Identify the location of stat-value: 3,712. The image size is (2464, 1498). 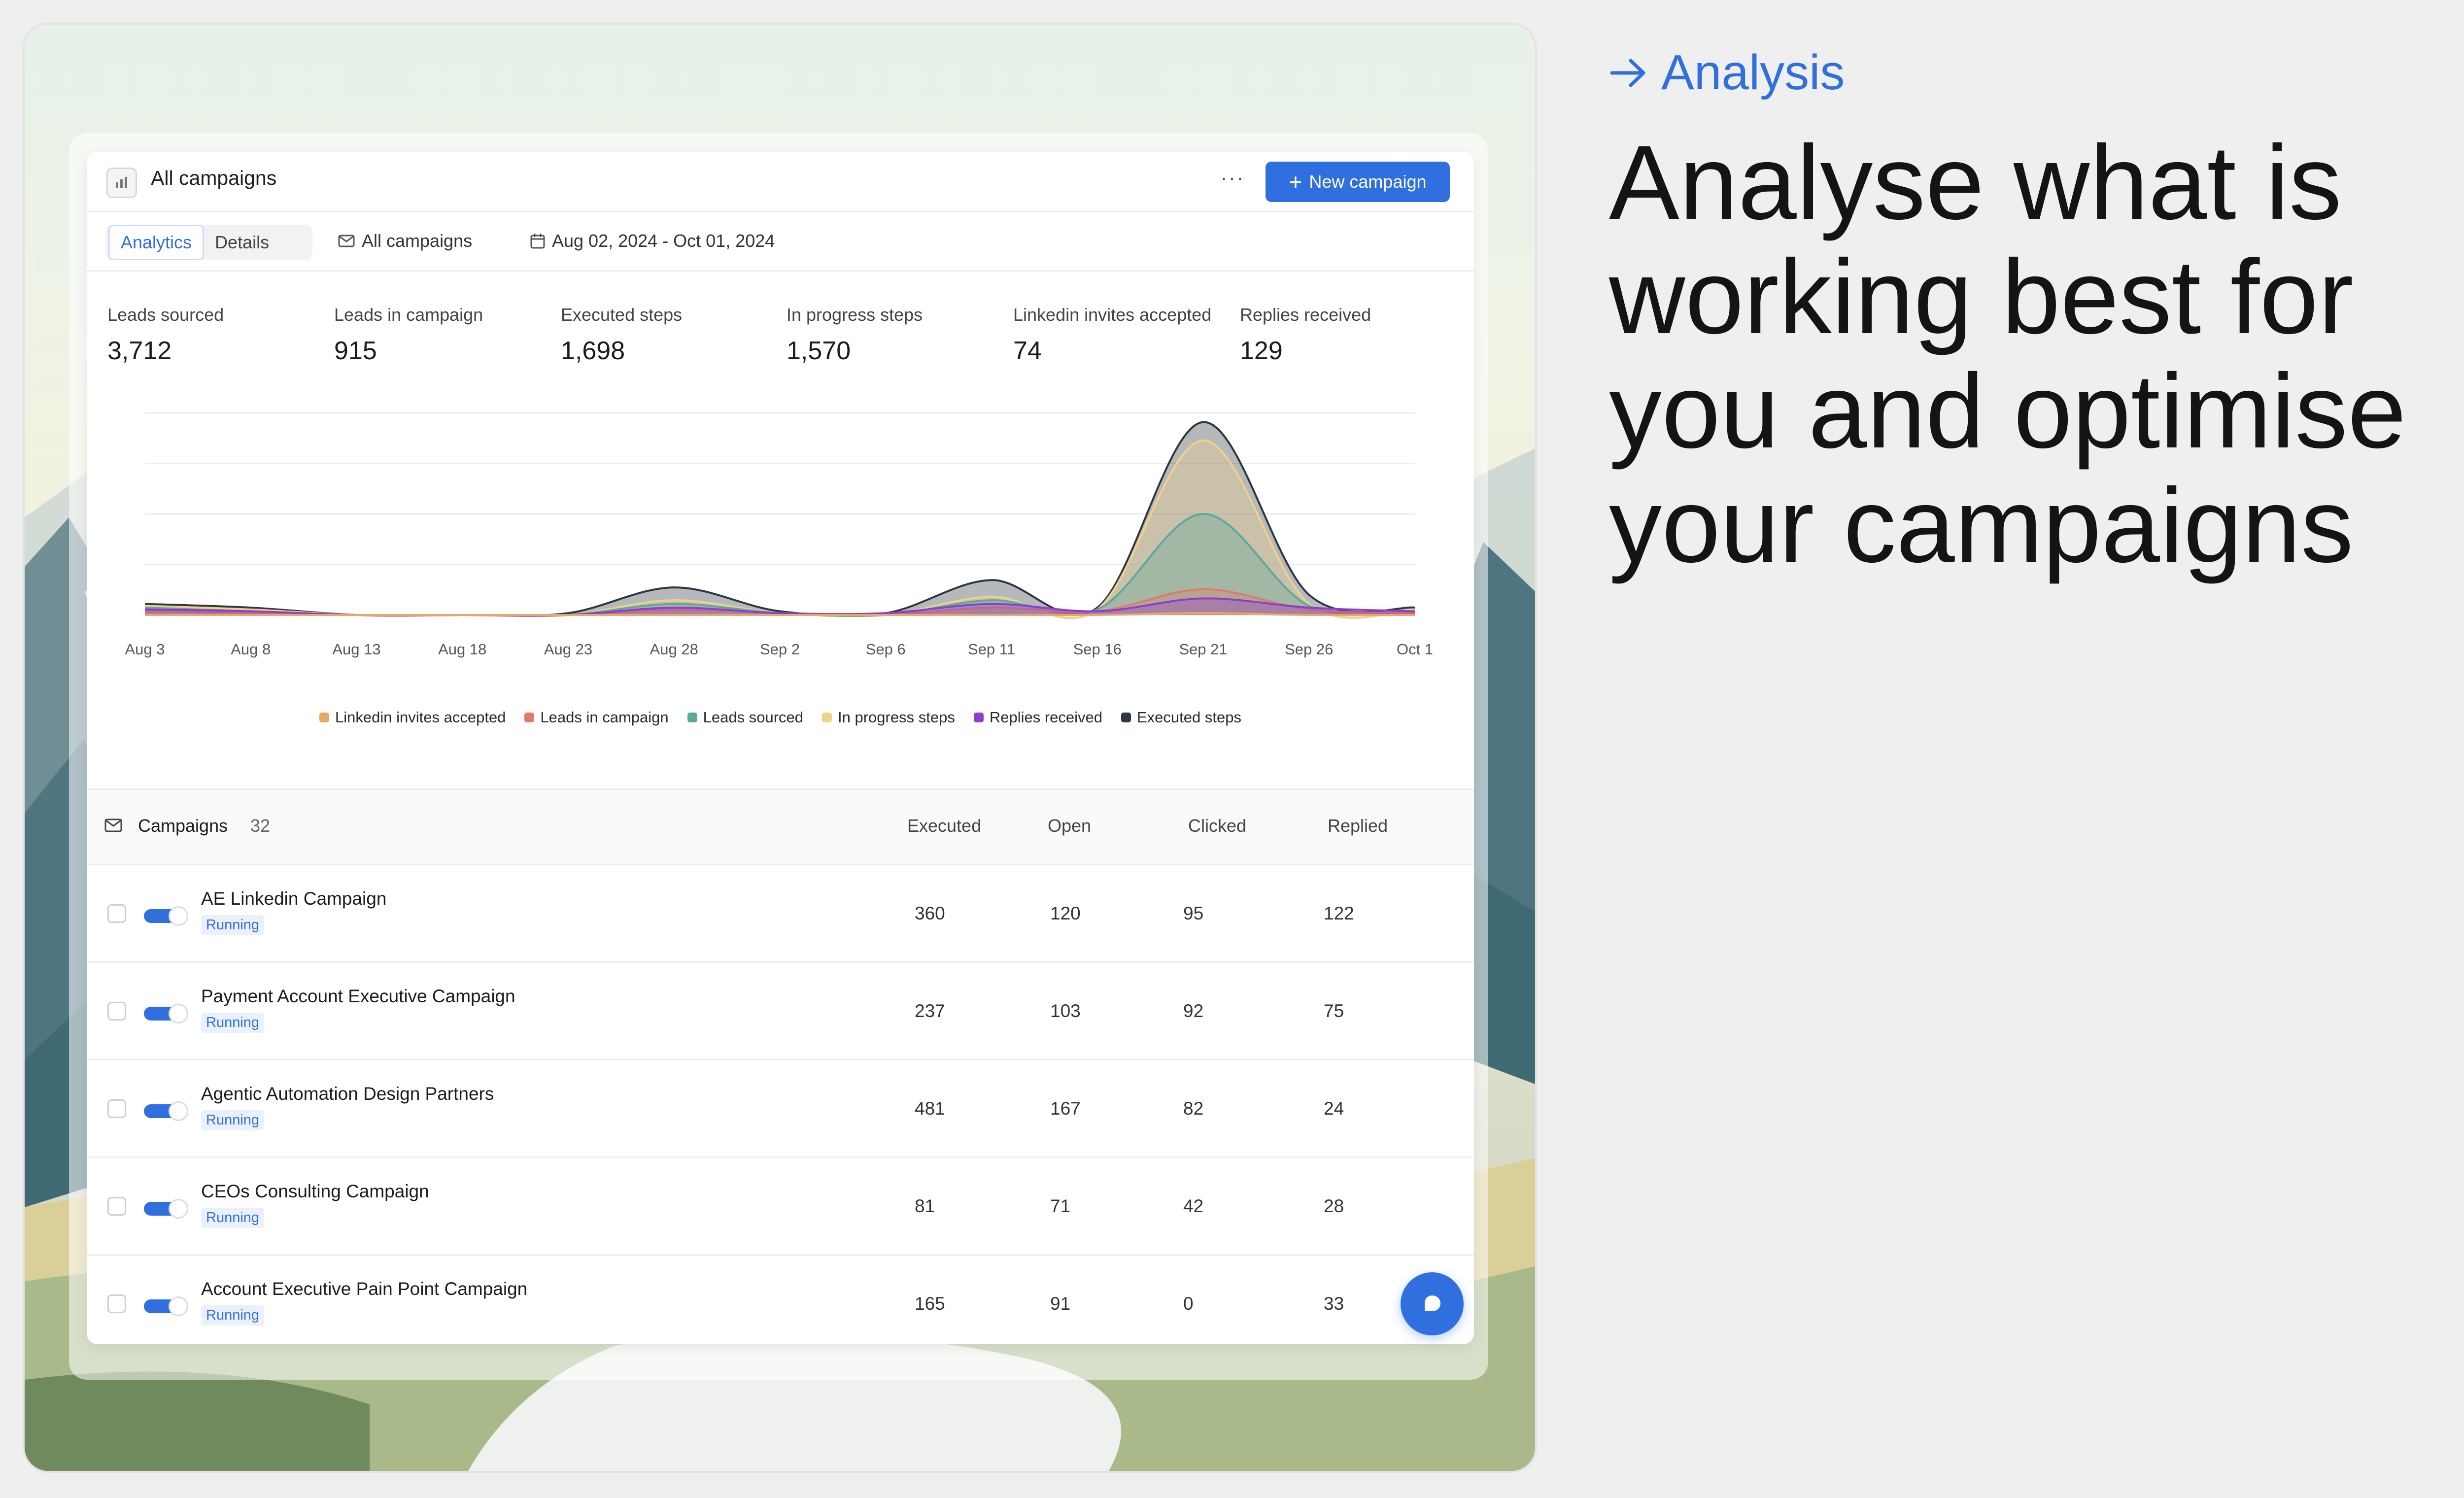
(139, 351).